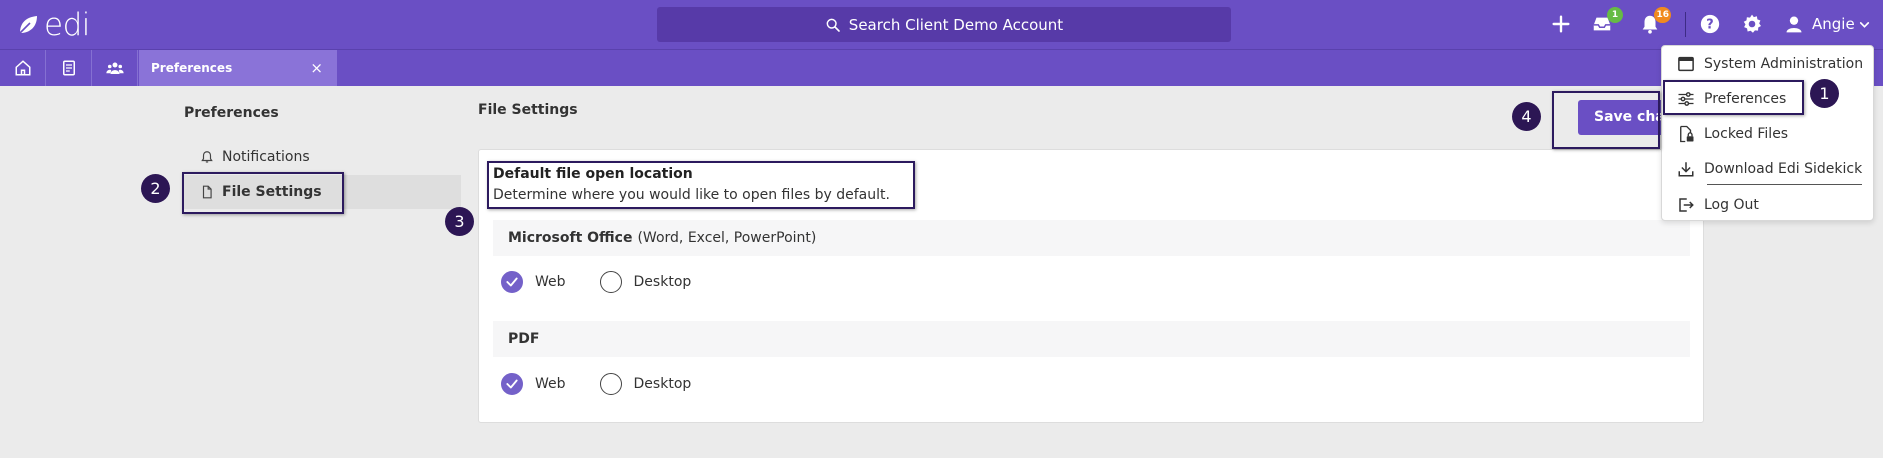  Describe the element at coordinates (1686, 64) in the screenshot. I see `window-icon` at that location.